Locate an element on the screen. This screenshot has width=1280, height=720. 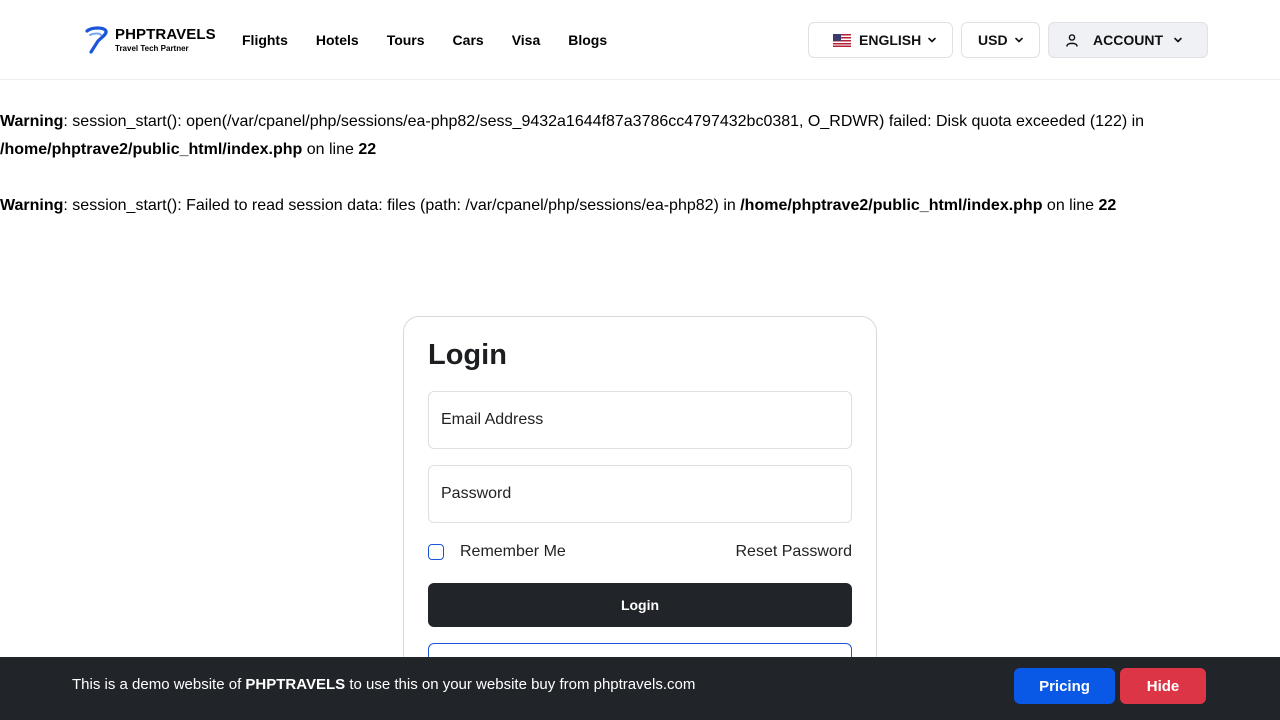
pricing-button: Pricing is located at coordinates (1064, 686).